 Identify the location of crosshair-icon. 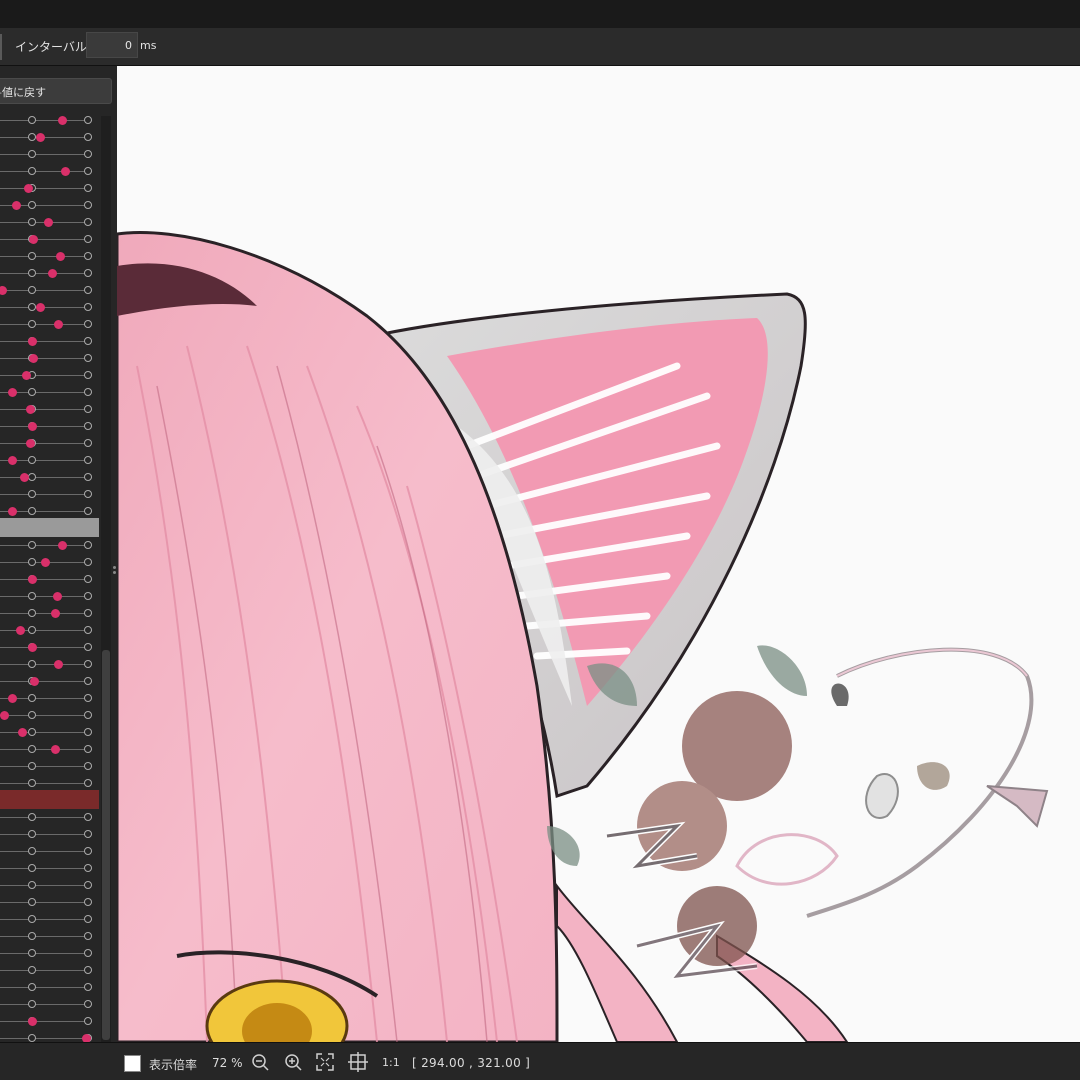
(358, 1062).